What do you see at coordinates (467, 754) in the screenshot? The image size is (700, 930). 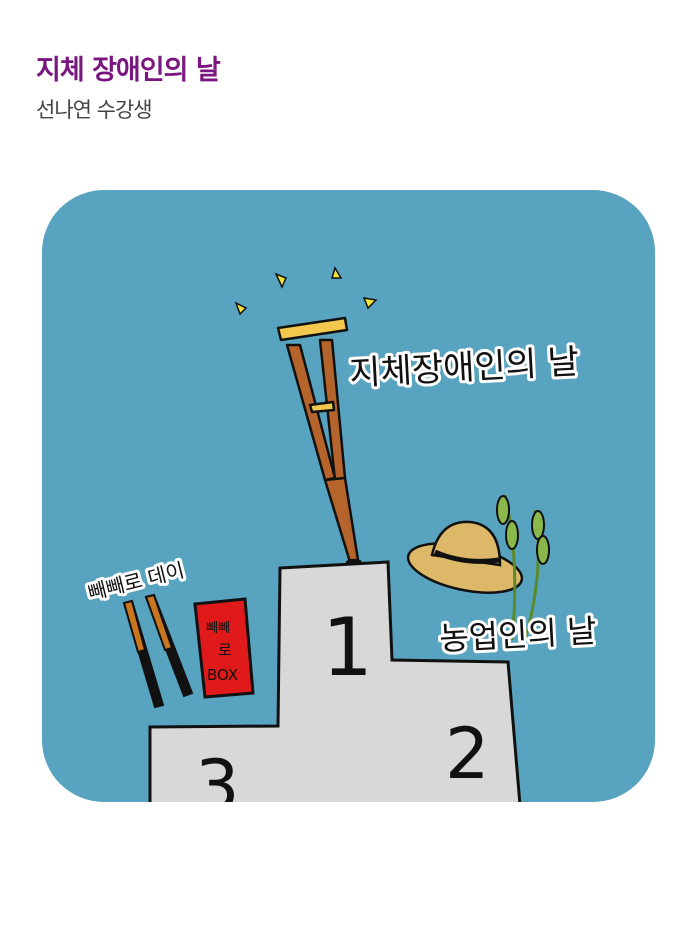 I see `podium-second-number: 2` at bounding box center [467, 754].